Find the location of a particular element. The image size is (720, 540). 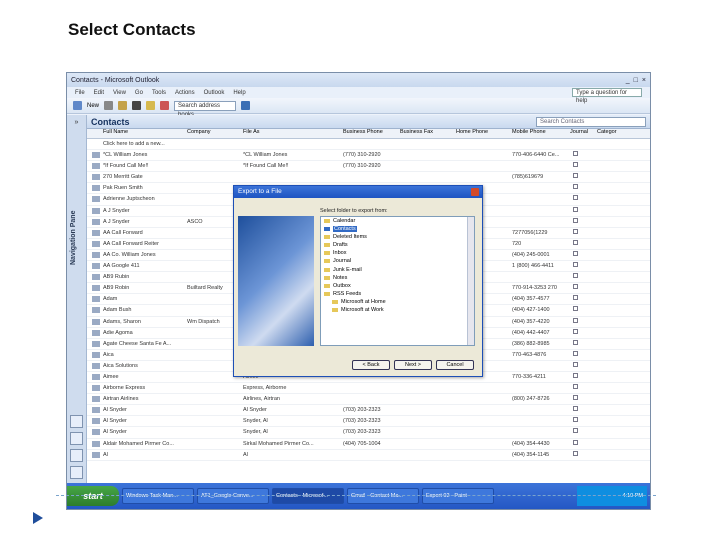

start-button: start is located at coordinates (93, 496).